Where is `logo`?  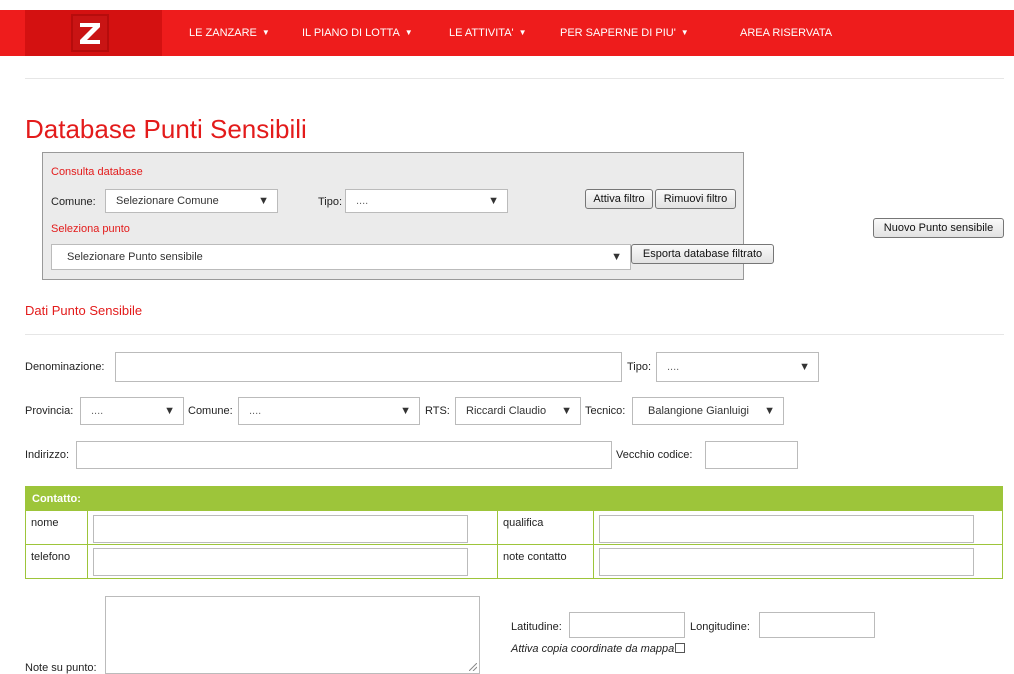 logo is located at coordinates (93, 33).